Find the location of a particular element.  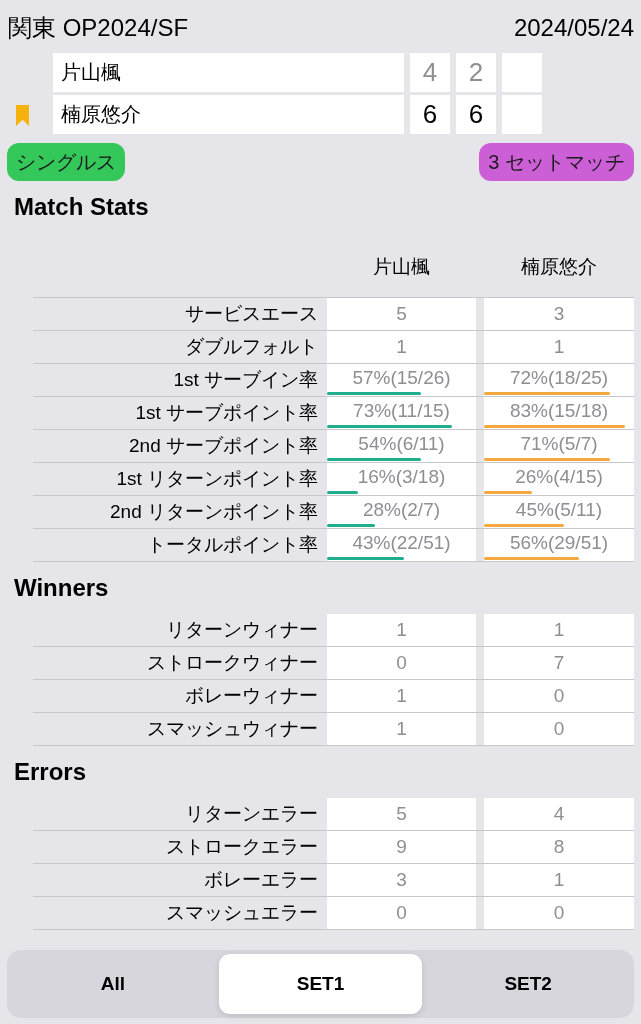

stat-label: スマッシュウィナー is located at coordinates (232, 729).